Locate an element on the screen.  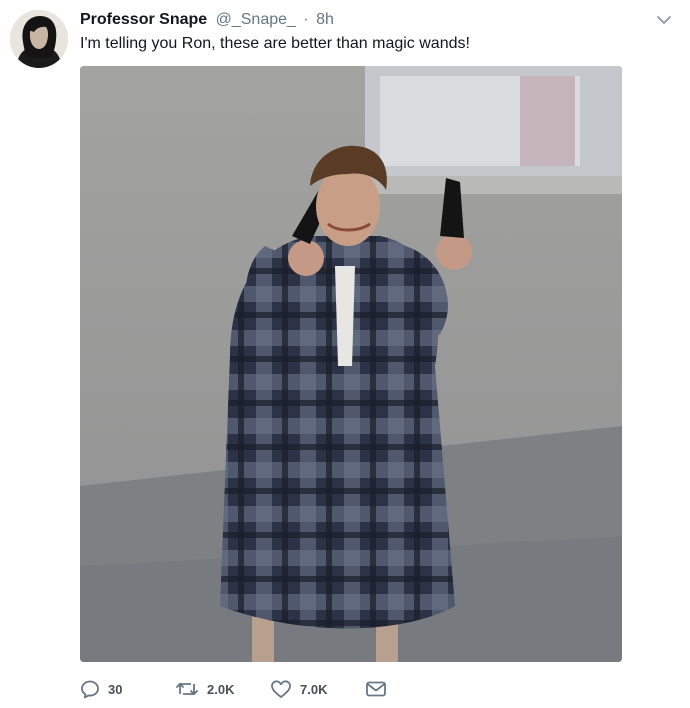
avatar is located at coordinates (39, 39).